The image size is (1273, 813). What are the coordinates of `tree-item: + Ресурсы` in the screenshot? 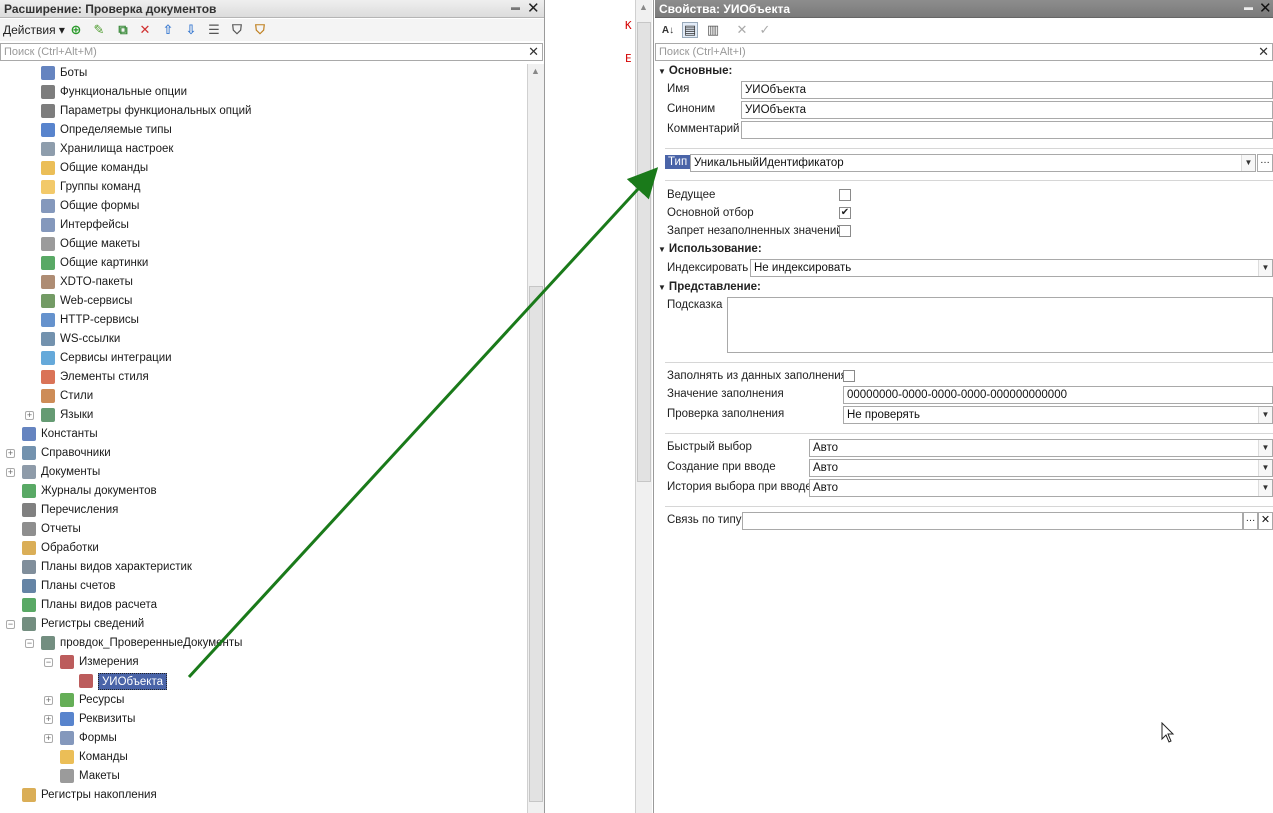 It's located at (263, 700).